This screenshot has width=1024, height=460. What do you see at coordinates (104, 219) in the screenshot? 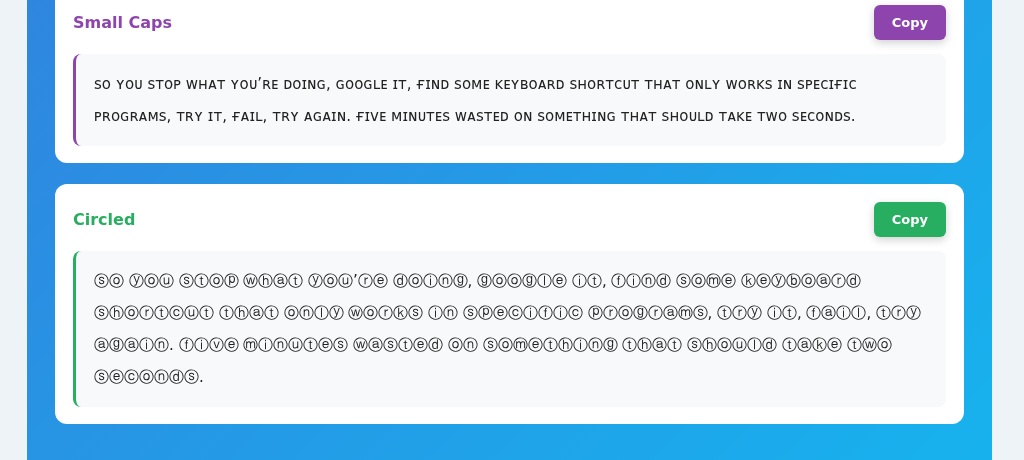
I see `style-title: Circled` at bounding box center [104, 219].